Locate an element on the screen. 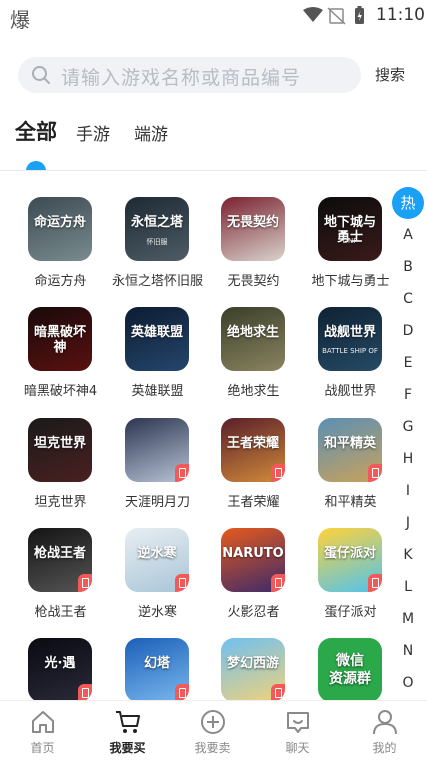 The width and height of the screenshot is (427, 760). game-icon: 地下城与勇士 DNF is located at coordinates (350, 229).